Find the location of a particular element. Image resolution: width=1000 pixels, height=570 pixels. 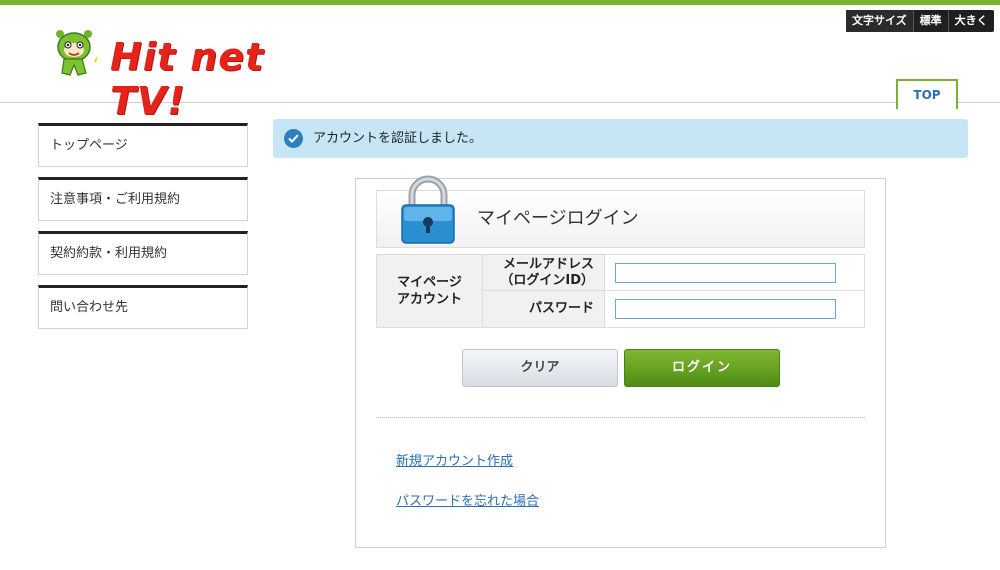

font-size-large-button: 大きく is located at coordinates (971, 21).